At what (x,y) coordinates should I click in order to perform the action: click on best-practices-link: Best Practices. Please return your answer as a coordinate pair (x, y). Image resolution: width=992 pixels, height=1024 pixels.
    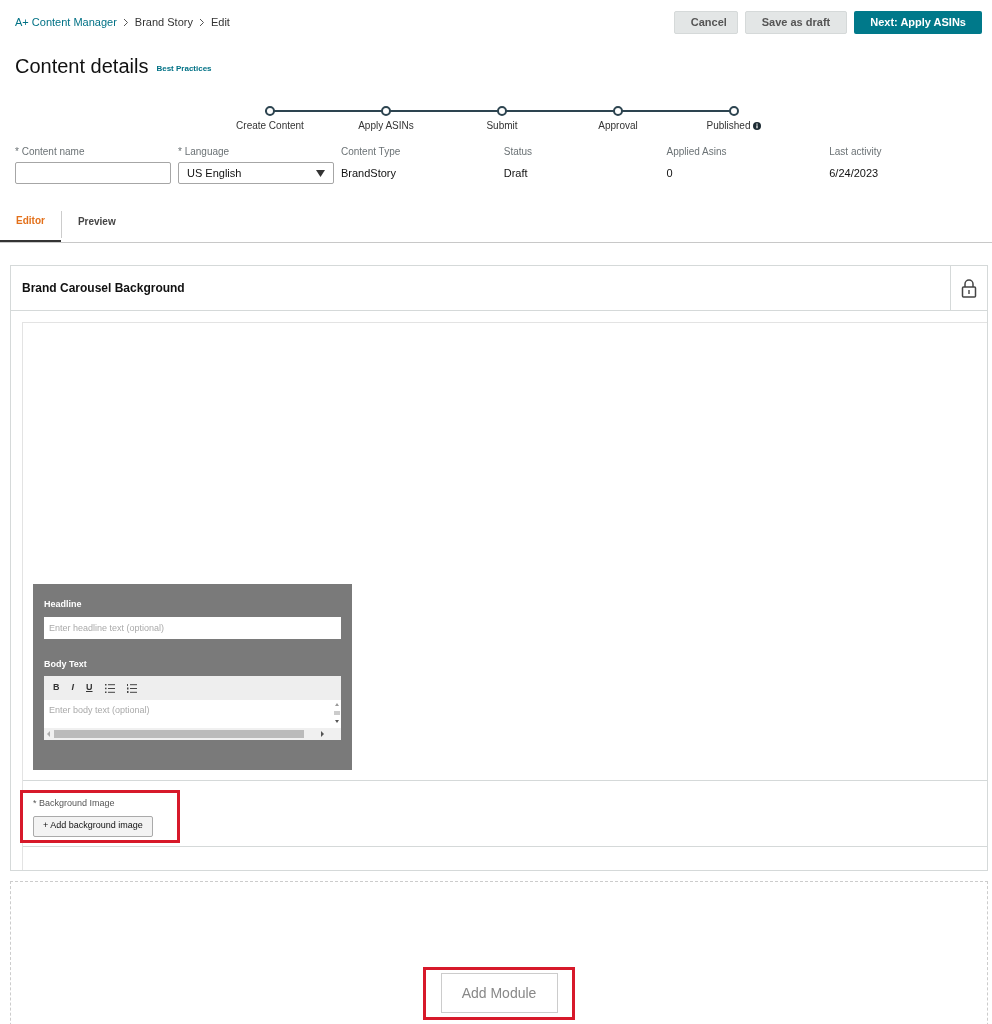
    Looking at the image, I should click on (184, 69).